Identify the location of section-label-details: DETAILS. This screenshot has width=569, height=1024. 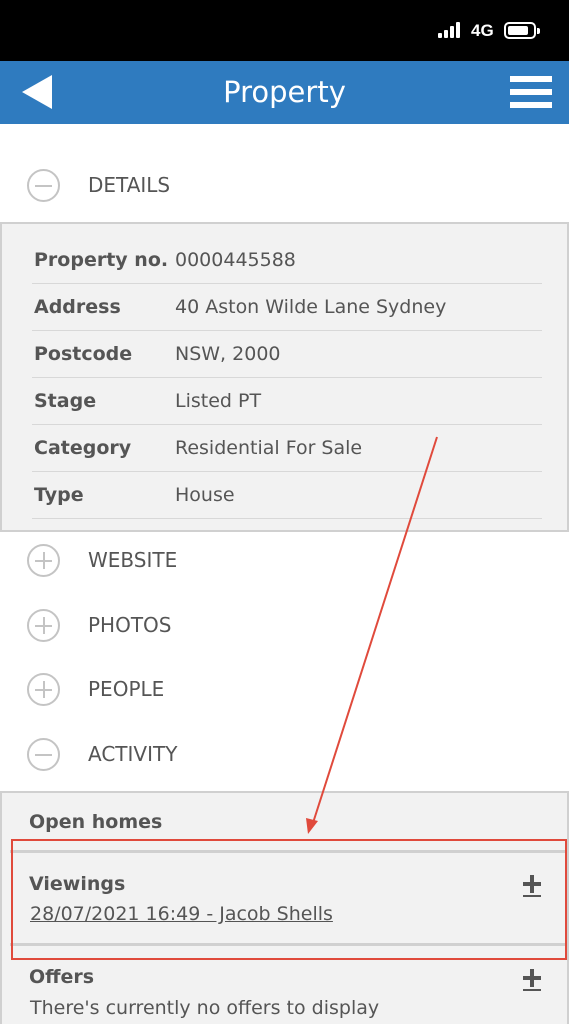
(129, 185).